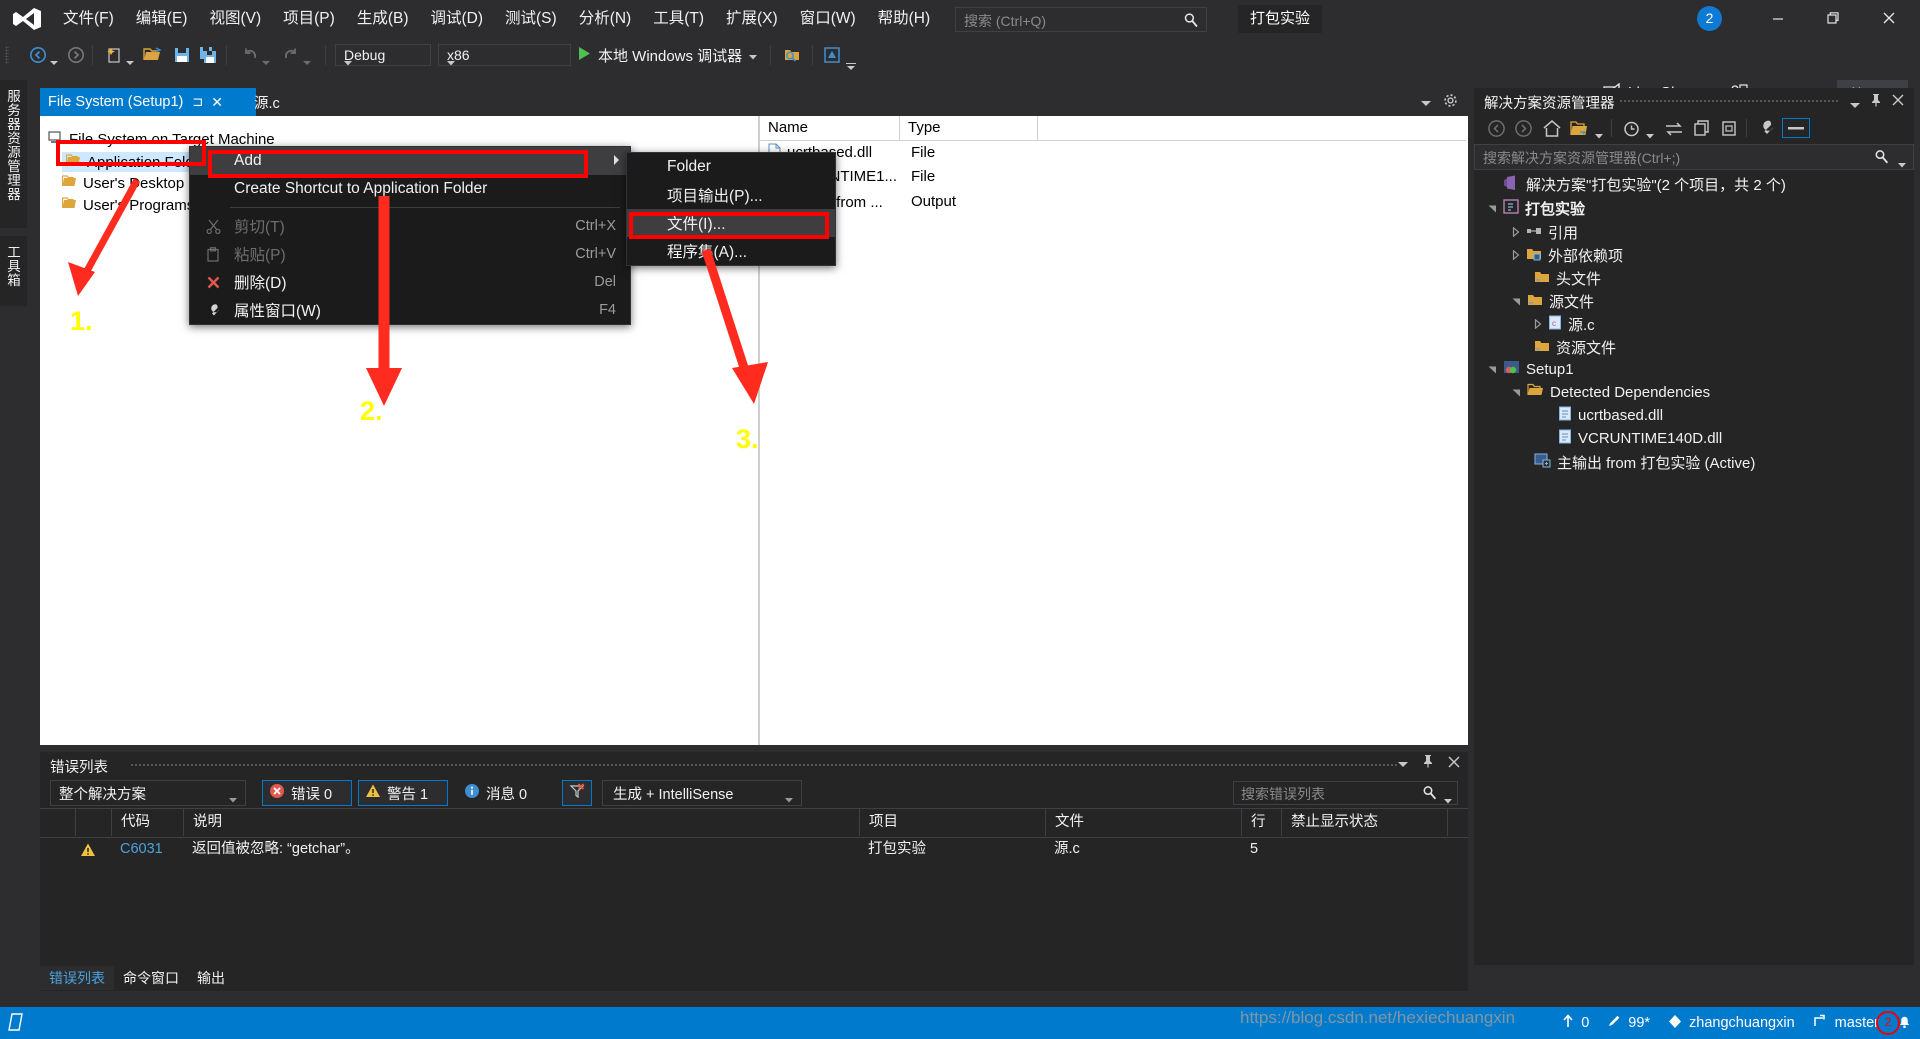 The height and width of the screenshot is (1039, 1920). What do you see at coordinates (403, 793) in the screenshot?
I see `warnings-filter-toggle: 警告 1` at bounding box center [403, 793].